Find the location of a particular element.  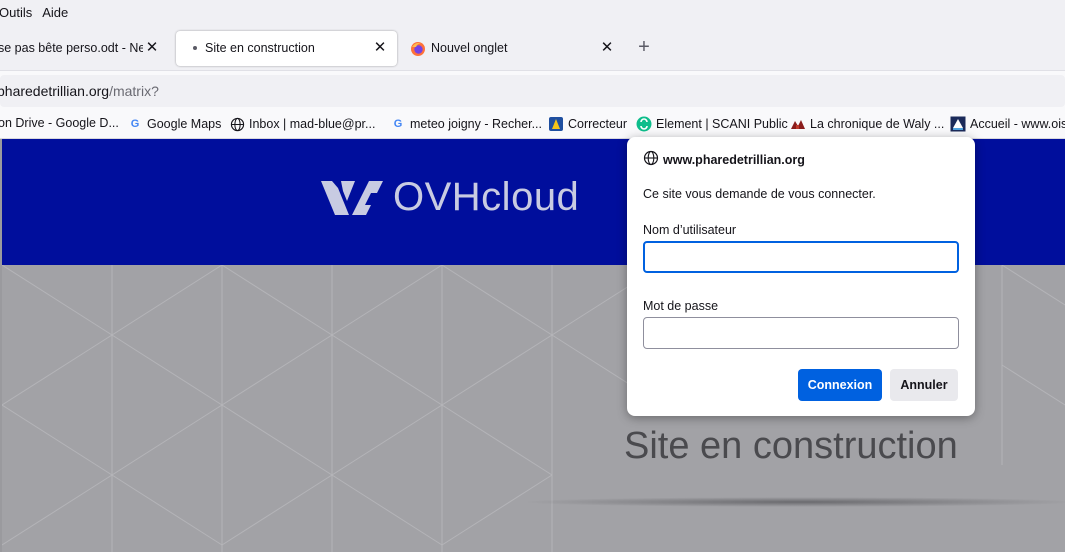

bookmark-accueil: Accueil - www.oise is located at coordinates (1007, 124).